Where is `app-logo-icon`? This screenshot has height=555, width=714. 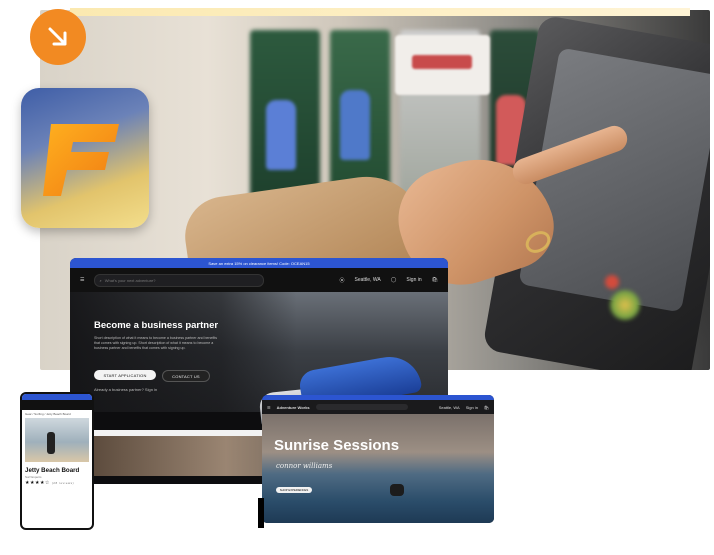 app-logo-icon is located at coordinates (85, 158).